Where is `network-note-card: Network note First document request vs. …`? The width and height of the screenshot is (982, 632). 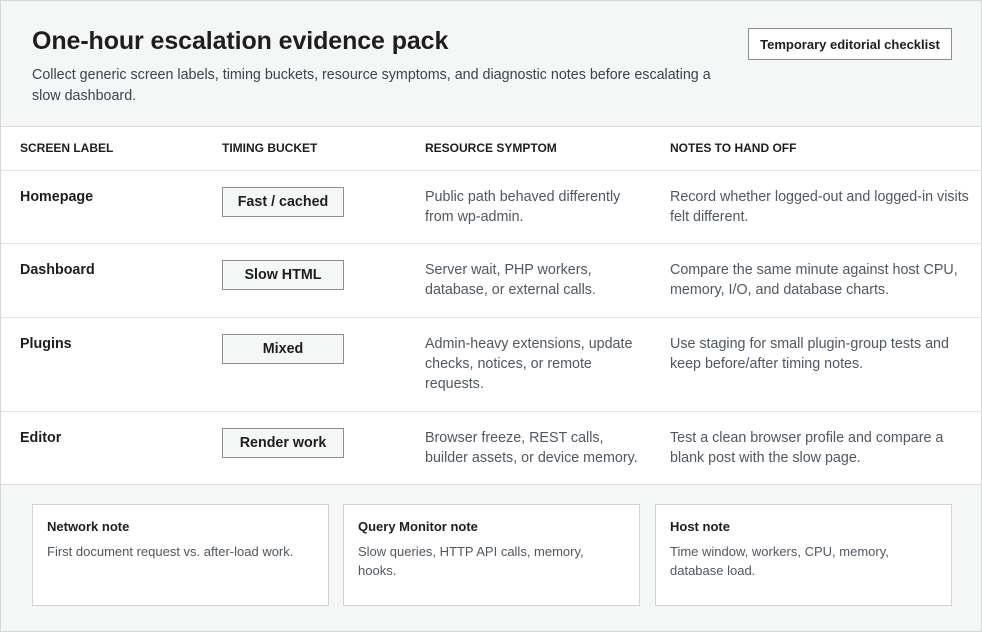 network-note-card: Network note First document request vs. … is located at coordinates (180, 555).